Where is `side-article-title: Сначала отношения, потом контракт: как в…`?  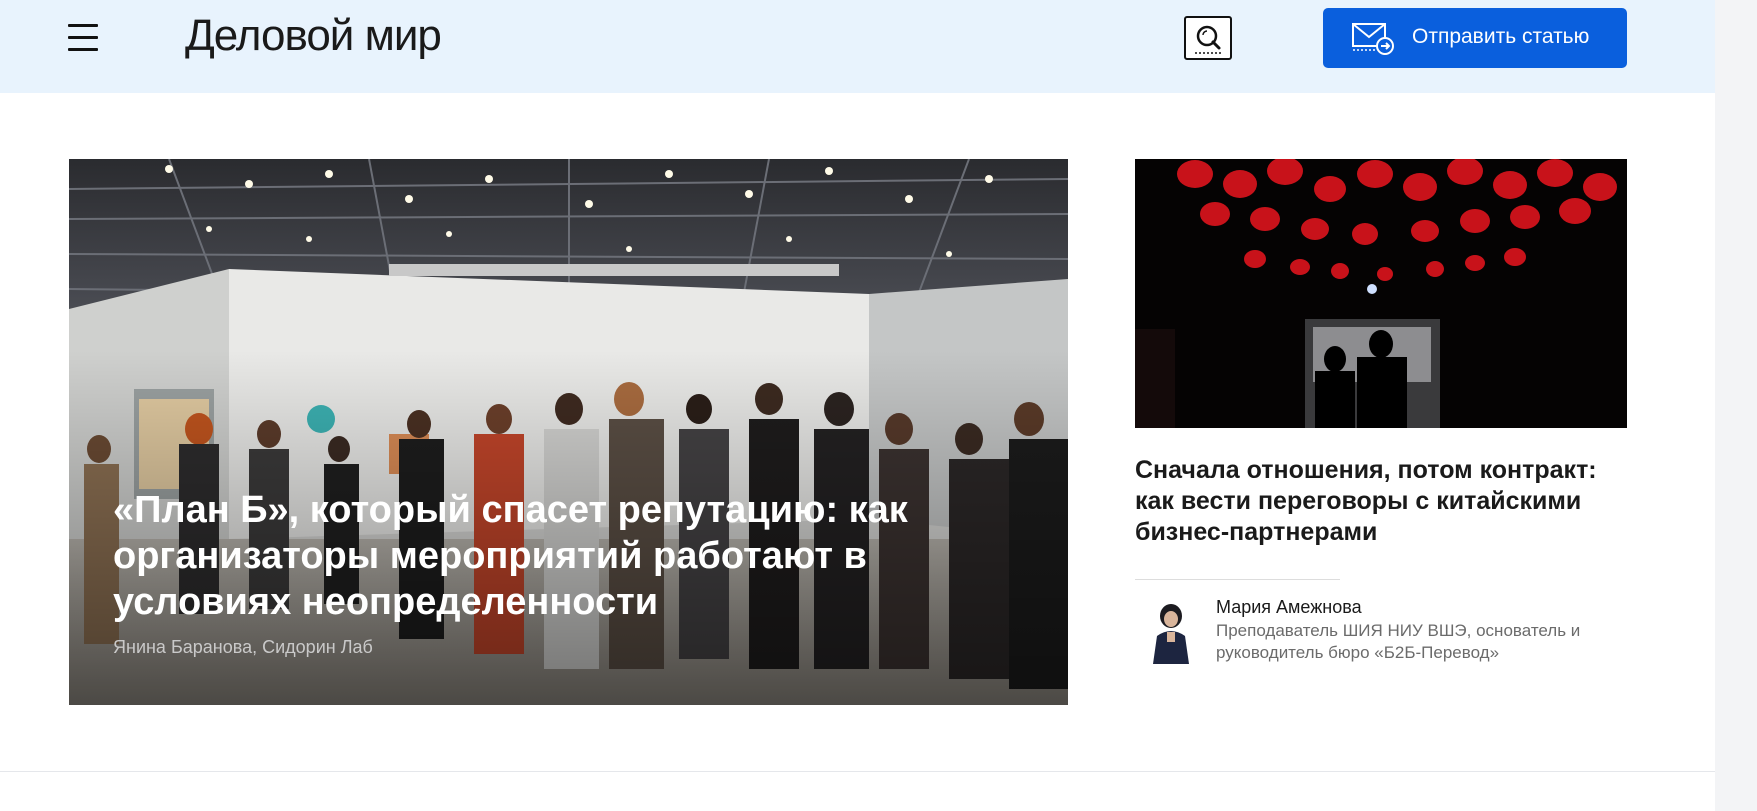 side-article-title: Сначала отношения, потом контракт: как в… is located at coordinates (1381, 501).